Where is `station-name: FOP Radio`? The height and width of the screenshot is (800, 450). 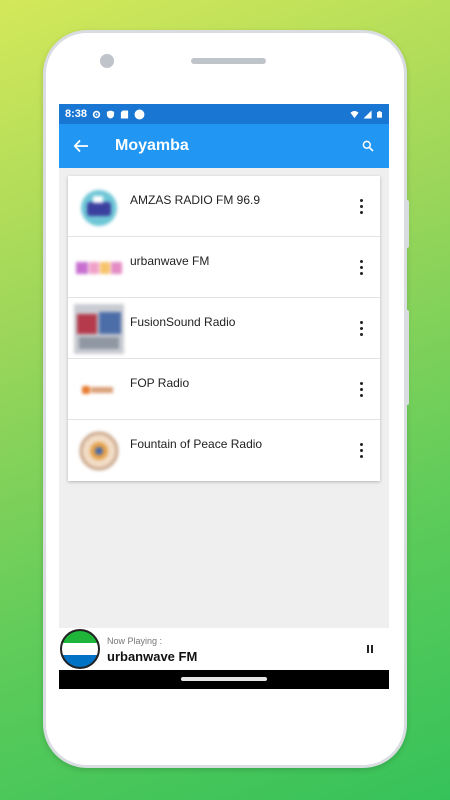 station-name: FOP Radio is located at coordinates (160, 383).